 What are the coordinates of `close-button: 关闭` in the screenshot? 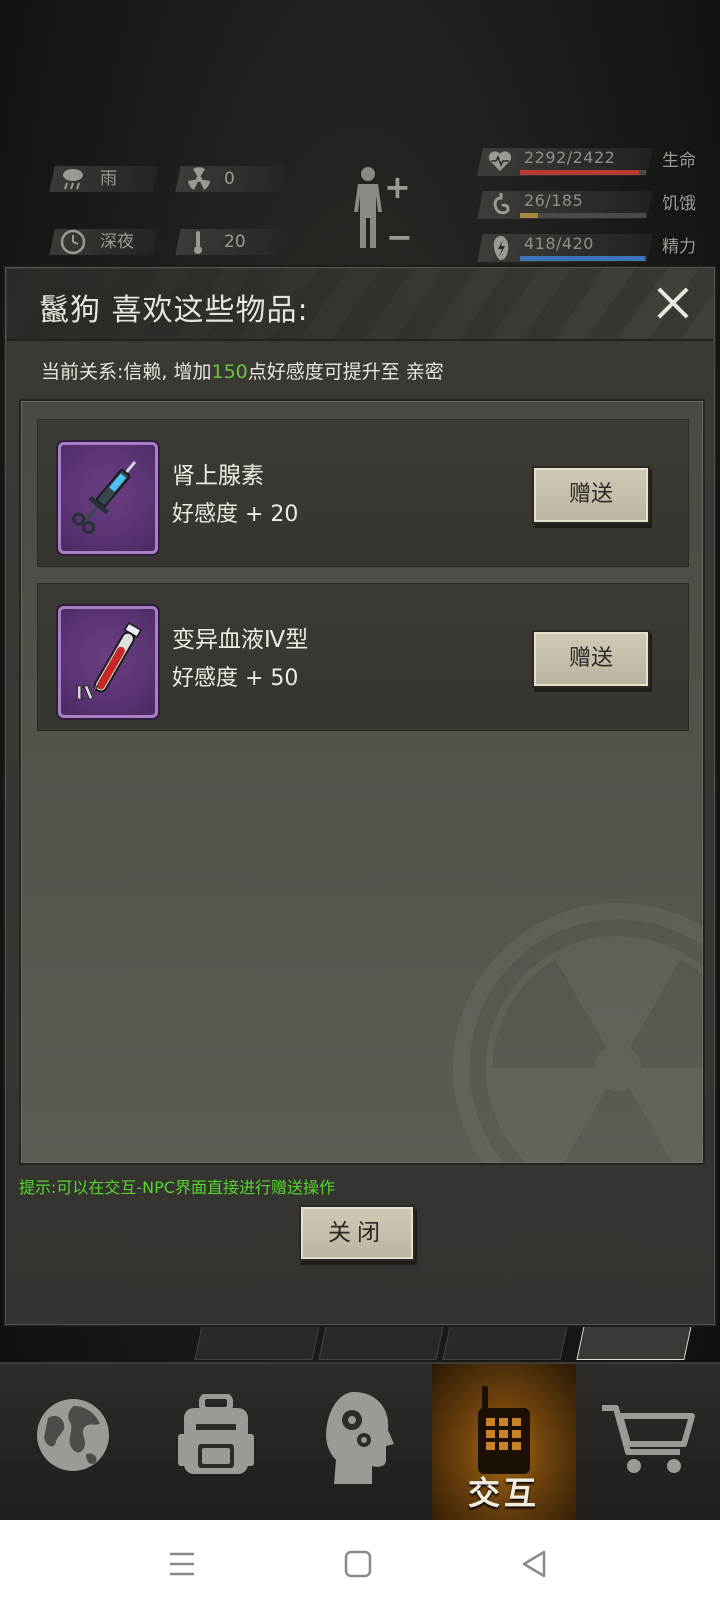 It's located at (357, 1233).